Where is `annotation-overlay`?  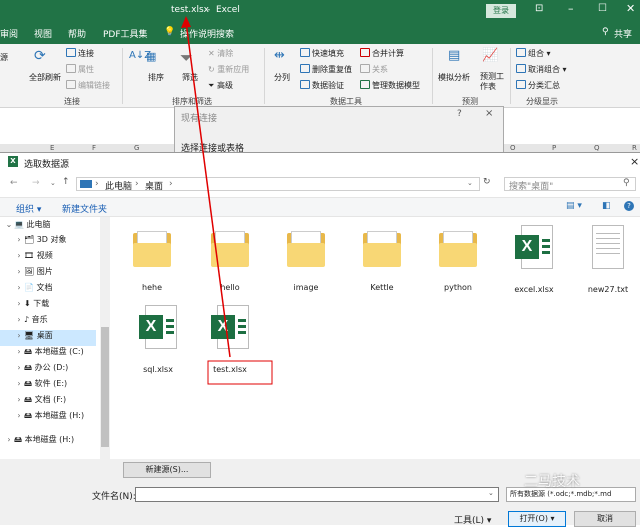
annotation-overlay is located at coordinates (227, 200).